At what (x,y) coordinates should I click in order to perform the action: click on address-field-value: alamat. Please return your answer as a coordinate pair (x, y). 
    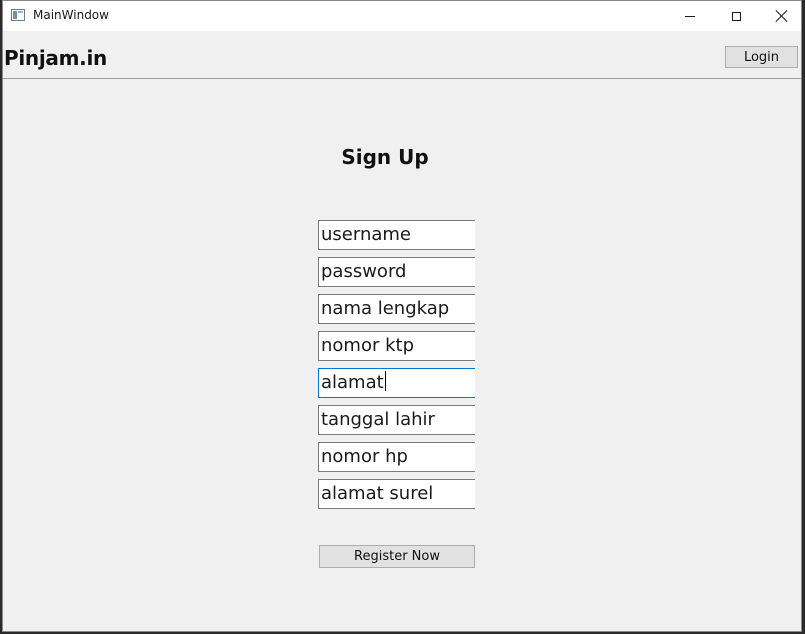
    Looking at the image, I should click on (352, 382).